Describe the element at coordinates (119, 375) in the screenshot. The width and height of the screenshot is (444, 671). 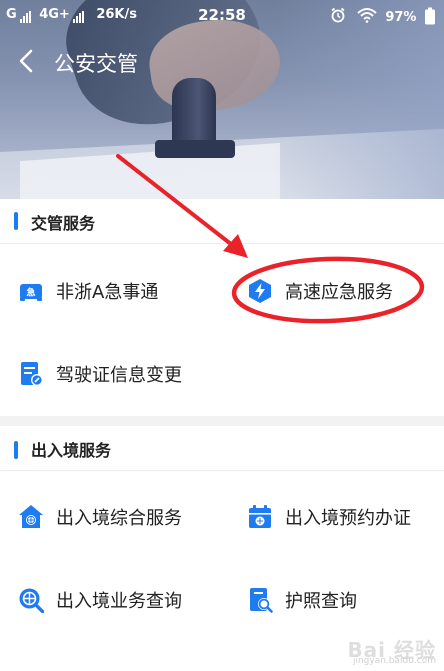
I see `service-item-label: 驾驶证信息变更` at that location.